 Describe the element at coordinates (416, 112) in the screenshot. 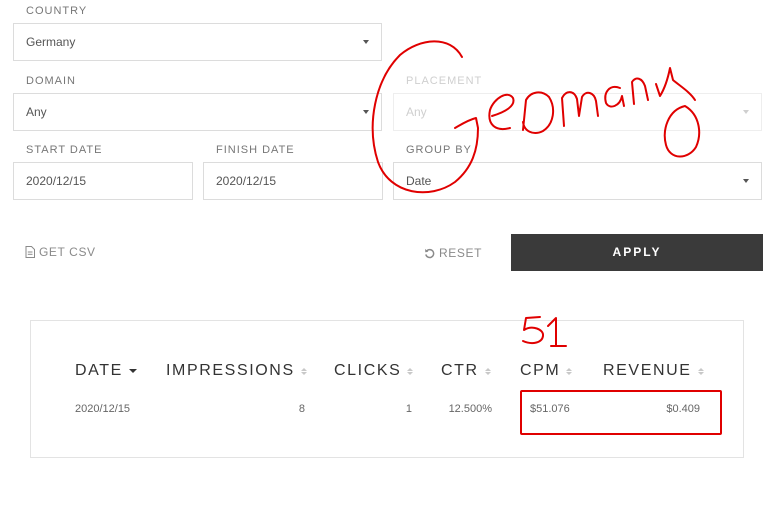

I see `placement-select-value: Any` at that location.